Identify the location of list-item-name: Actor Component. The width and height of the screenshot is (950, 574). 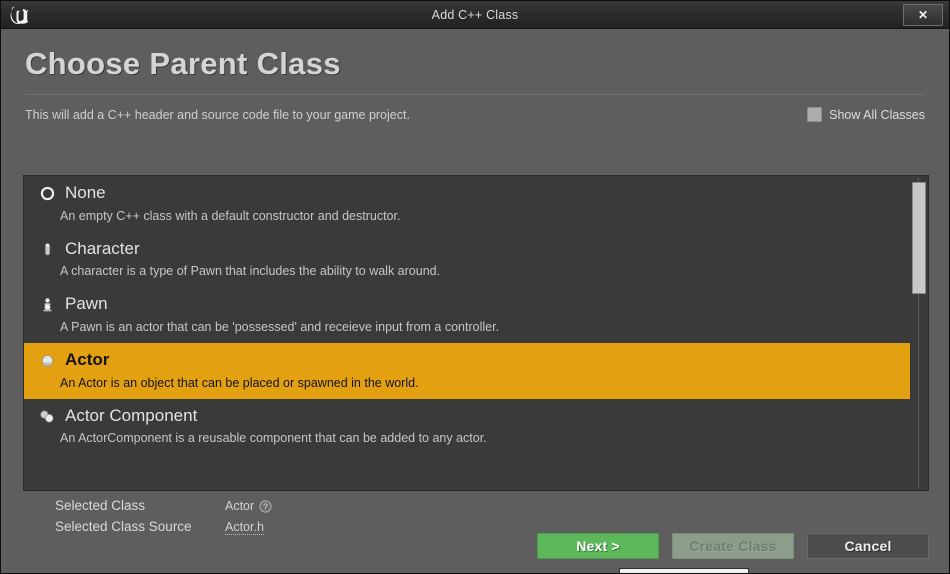
(131, 415).